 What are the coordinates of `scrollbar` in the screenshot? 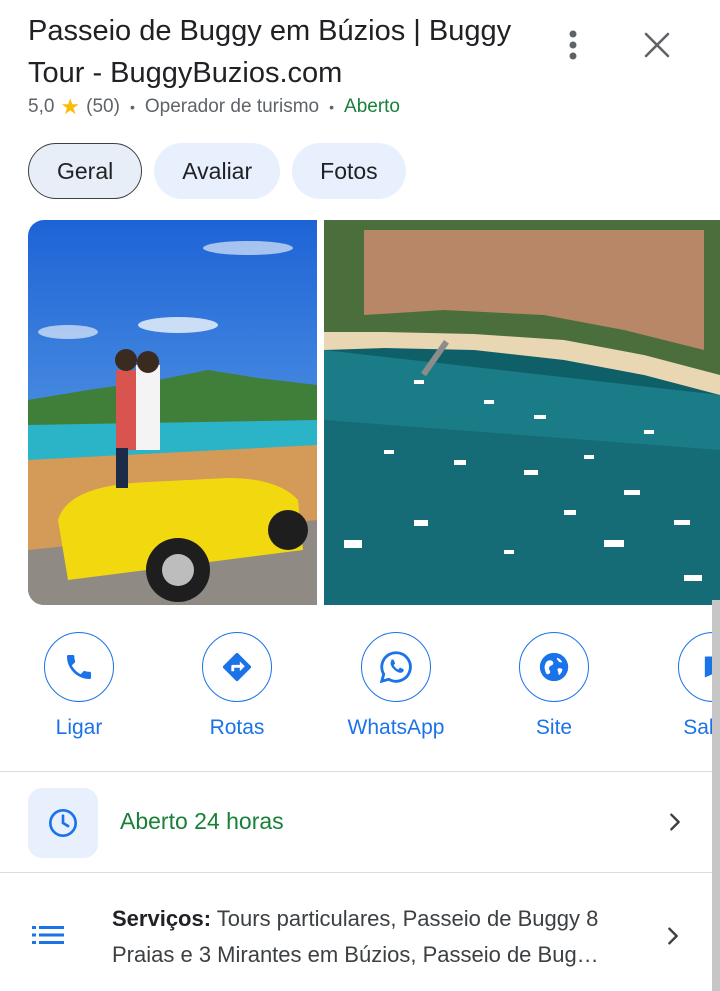 It's located at (716, 795).